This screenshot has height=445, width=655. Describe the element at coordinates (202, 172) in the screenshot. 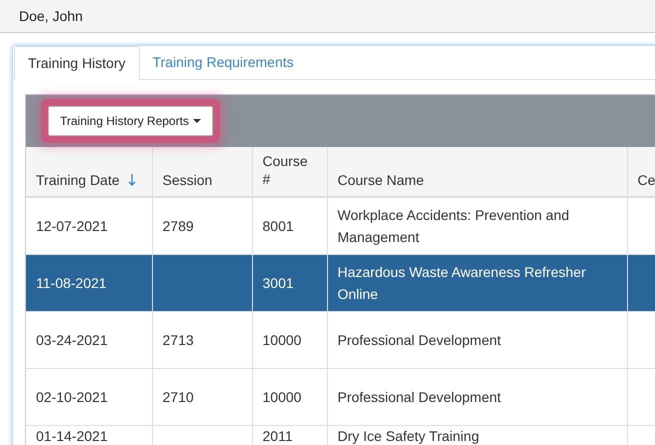

I see `column-header: Session` at that location.